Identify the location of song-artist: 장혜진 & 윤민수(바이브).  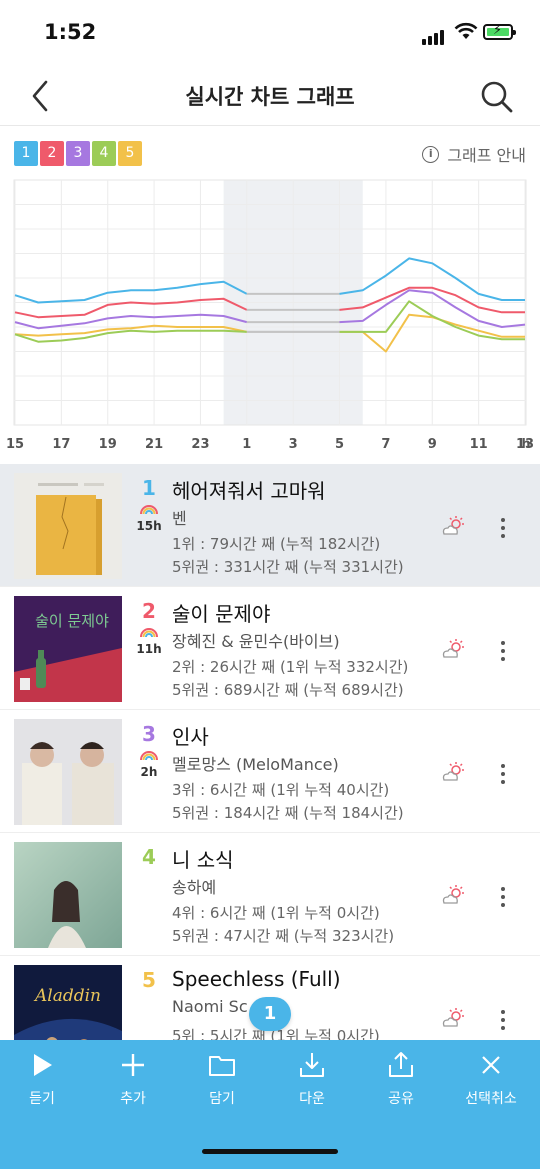
(256, 641).